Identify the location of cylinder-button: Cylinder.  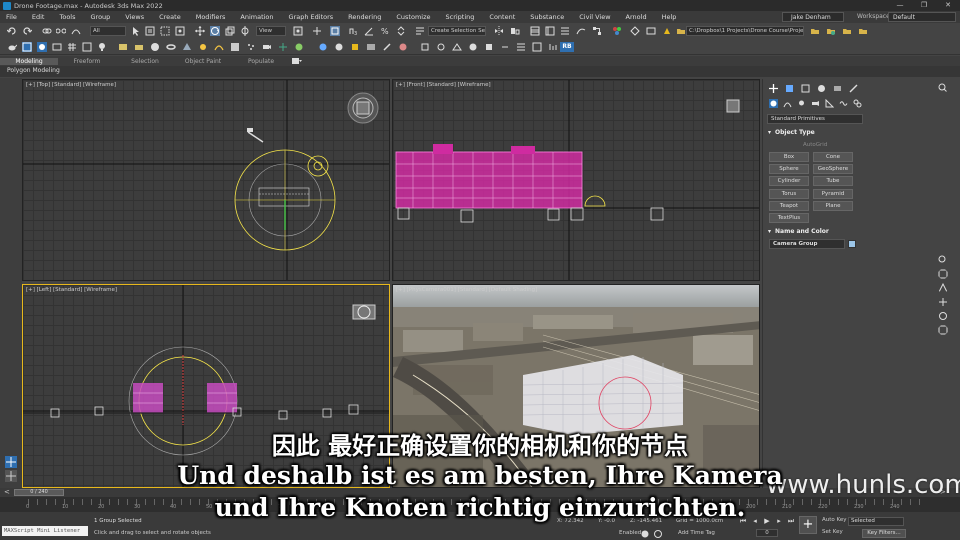
(789, 181).